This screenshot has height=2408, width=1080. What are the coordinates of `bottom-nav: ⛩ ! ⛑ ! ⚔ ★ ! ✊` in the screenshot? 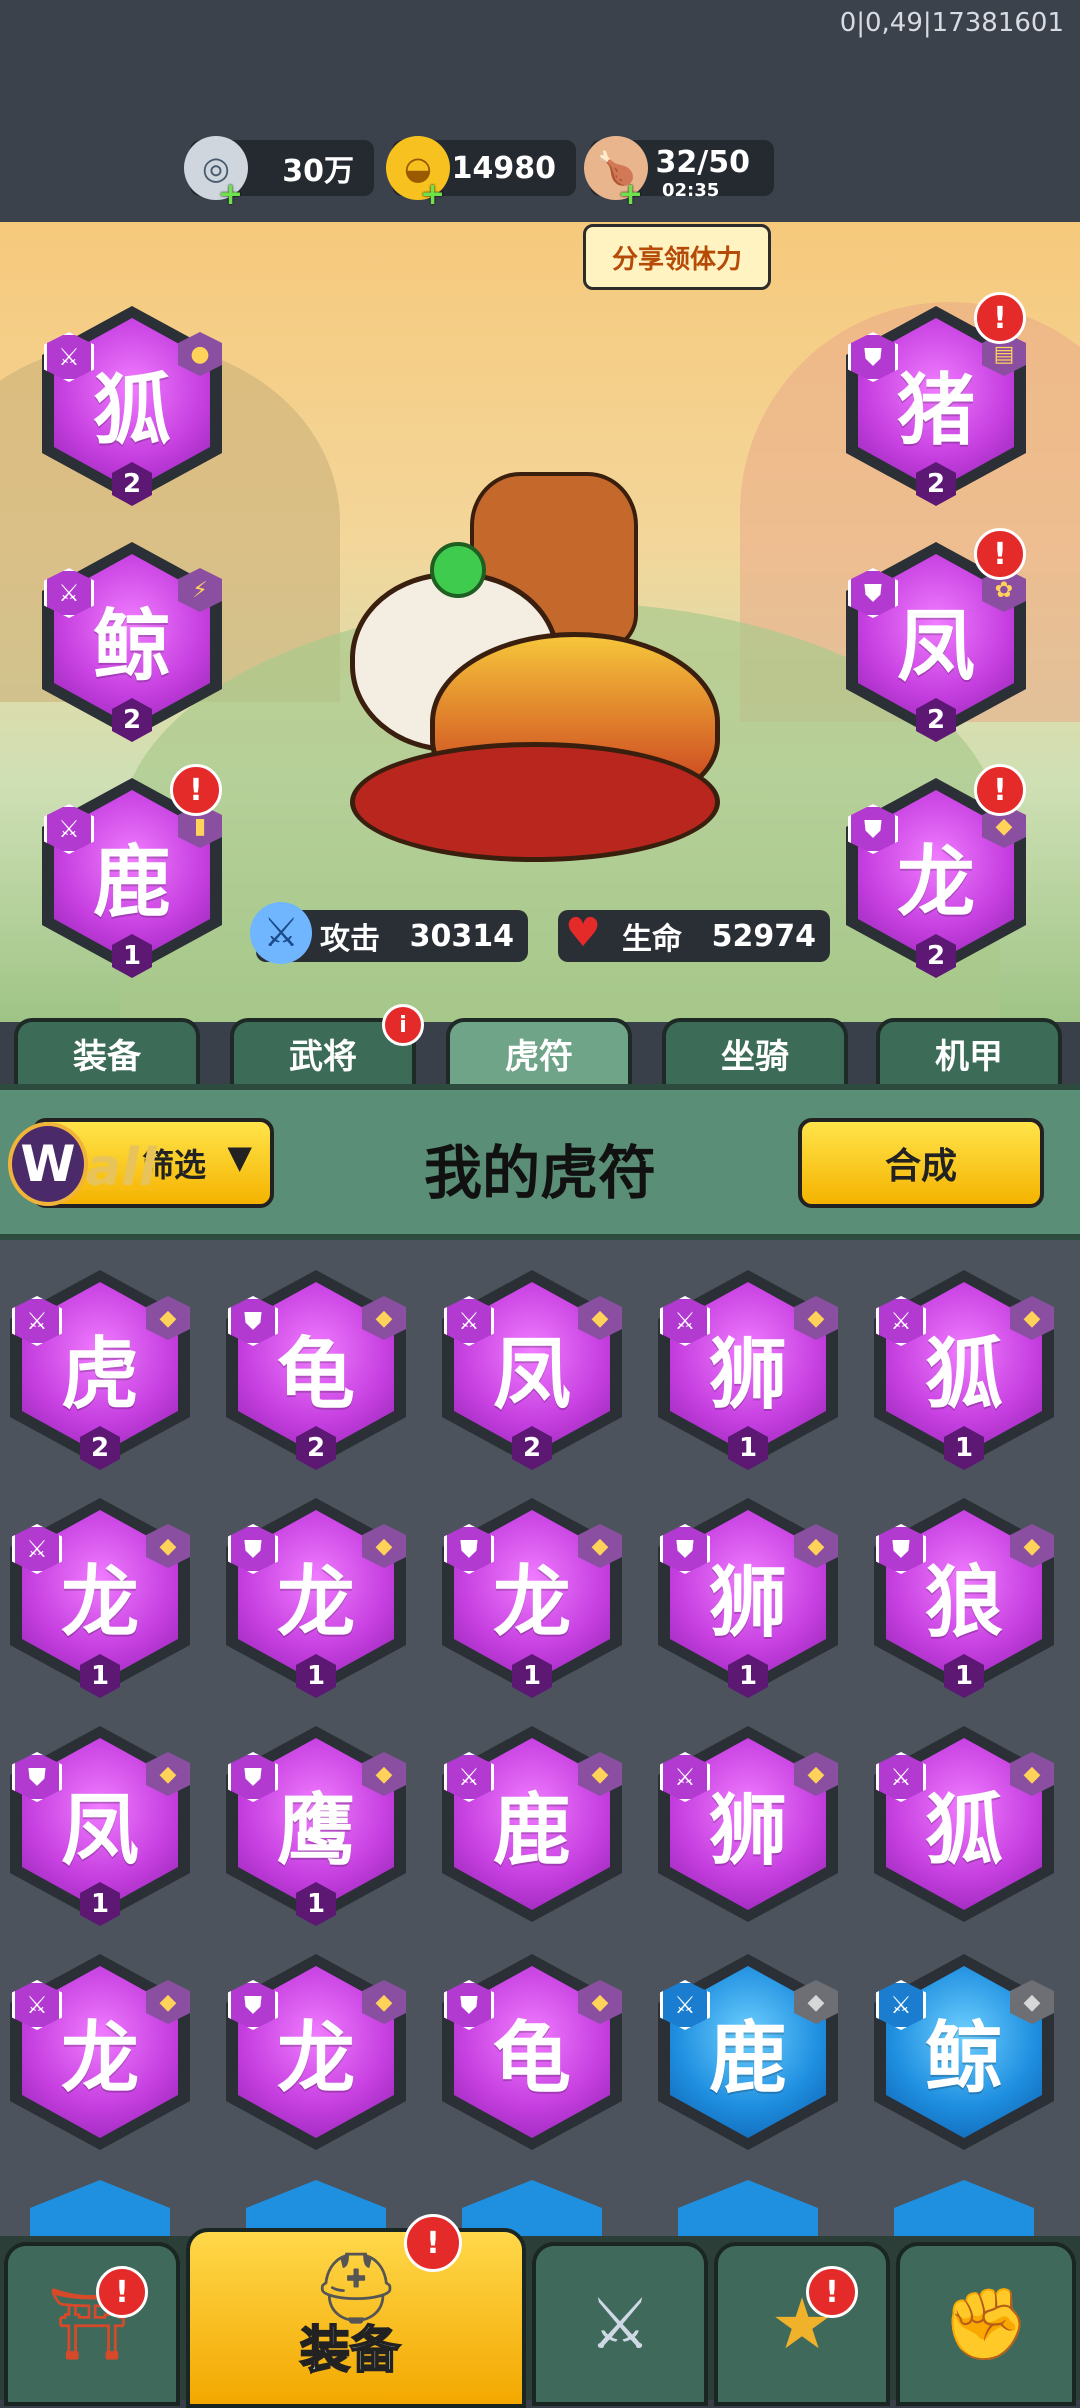 It's located at (540, 2311).